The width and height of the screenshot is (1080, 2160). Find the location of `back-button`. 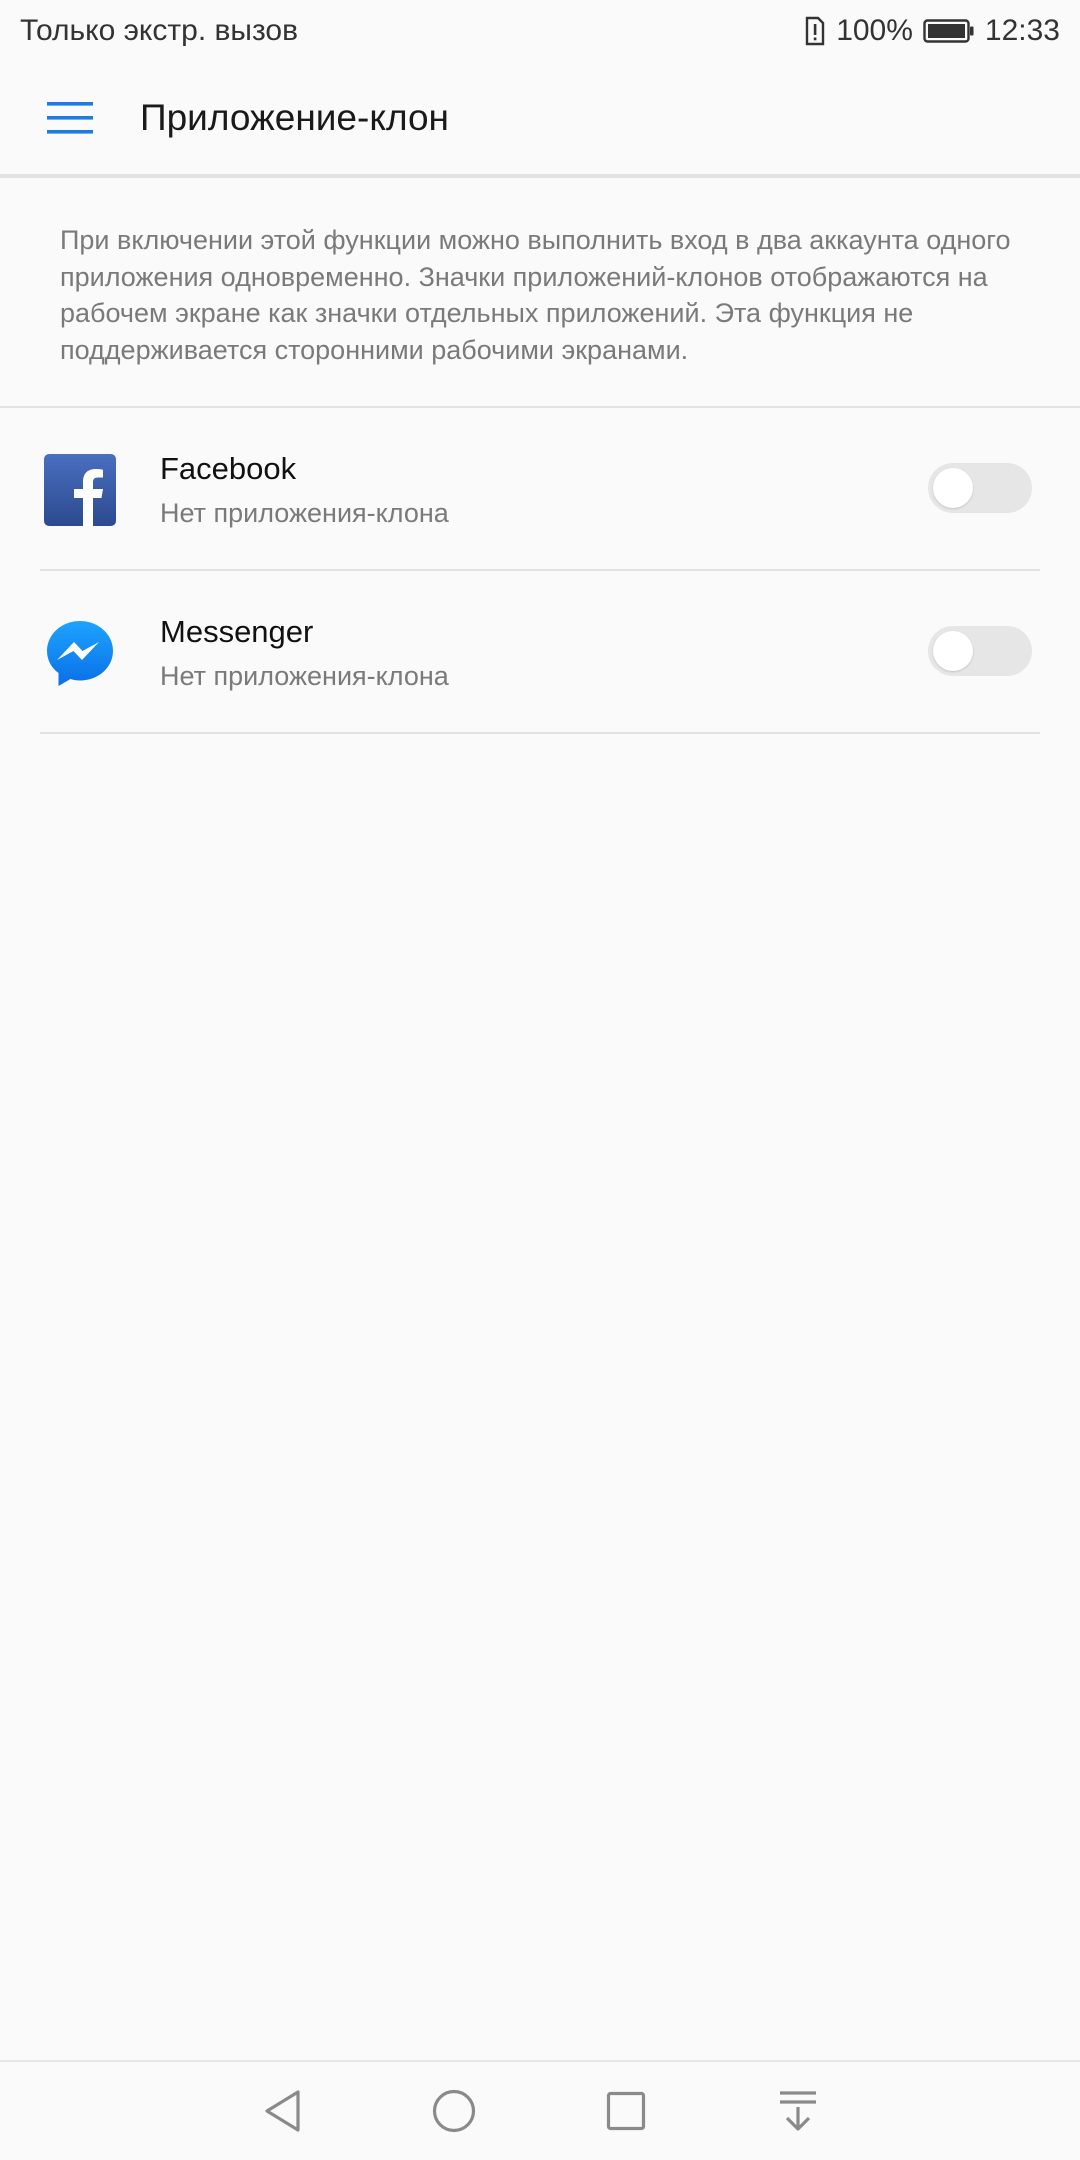

back-button is located at coordinates (282, 2111).